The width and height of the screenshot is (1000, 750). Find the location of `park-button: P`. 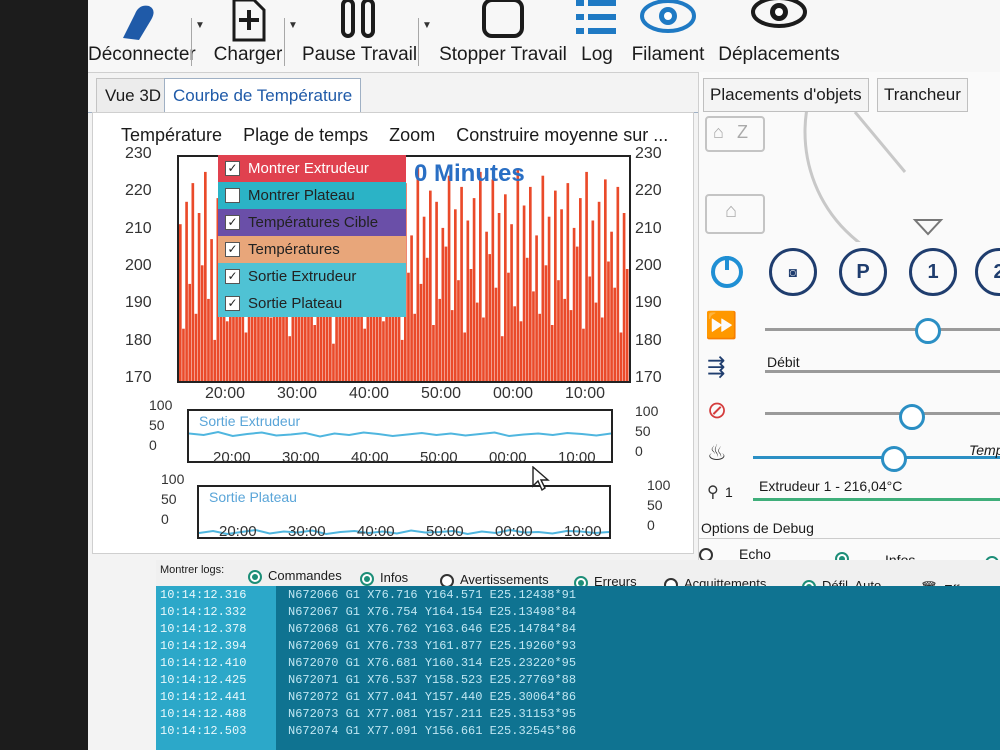

park-button: P is located at coordinates (863, 272).